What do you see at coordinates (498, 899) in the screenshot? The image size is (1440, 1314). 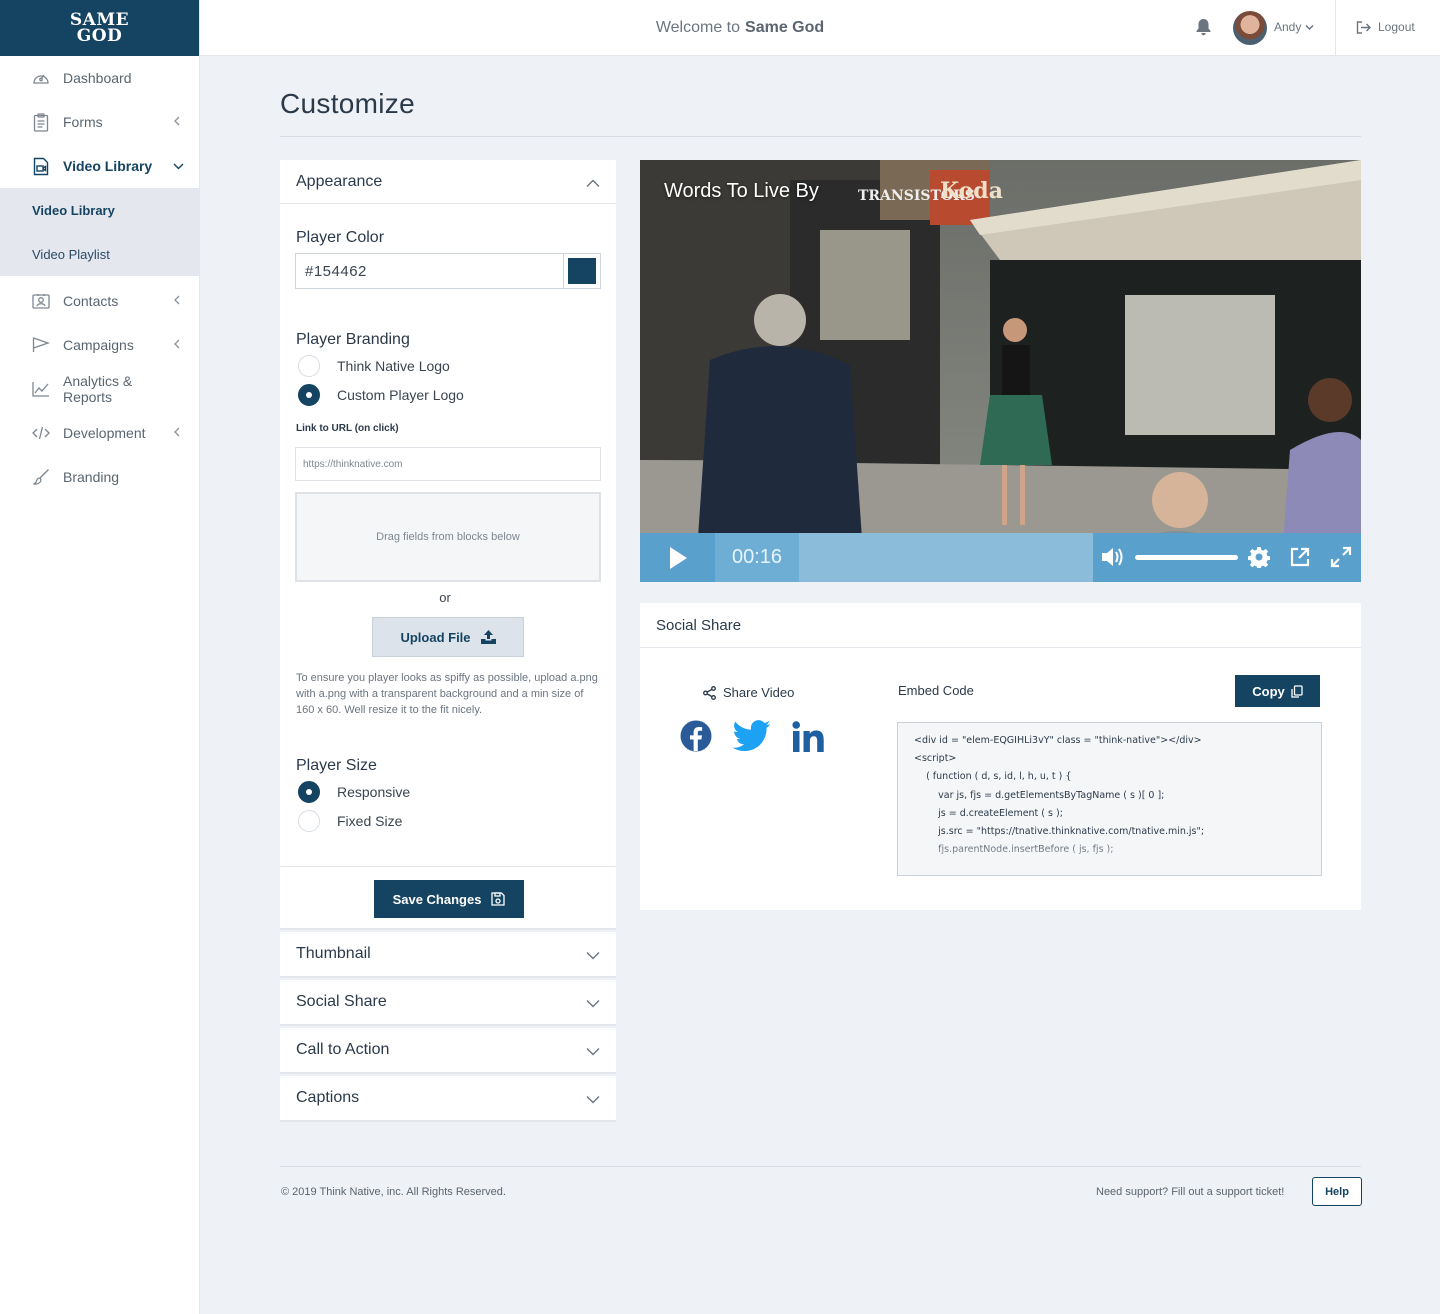 I see `save-disk-icon` at bounding box center [498, 899].